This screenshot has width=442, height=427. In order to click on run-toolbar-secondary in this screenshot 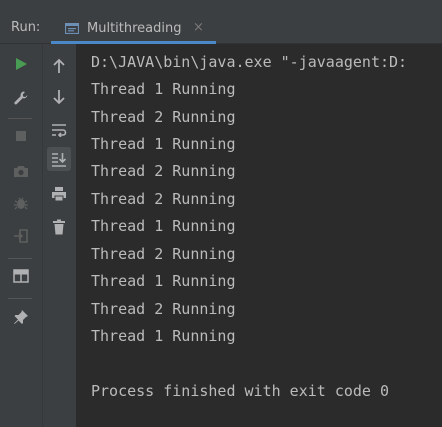, I will do `click(59, 235)`.